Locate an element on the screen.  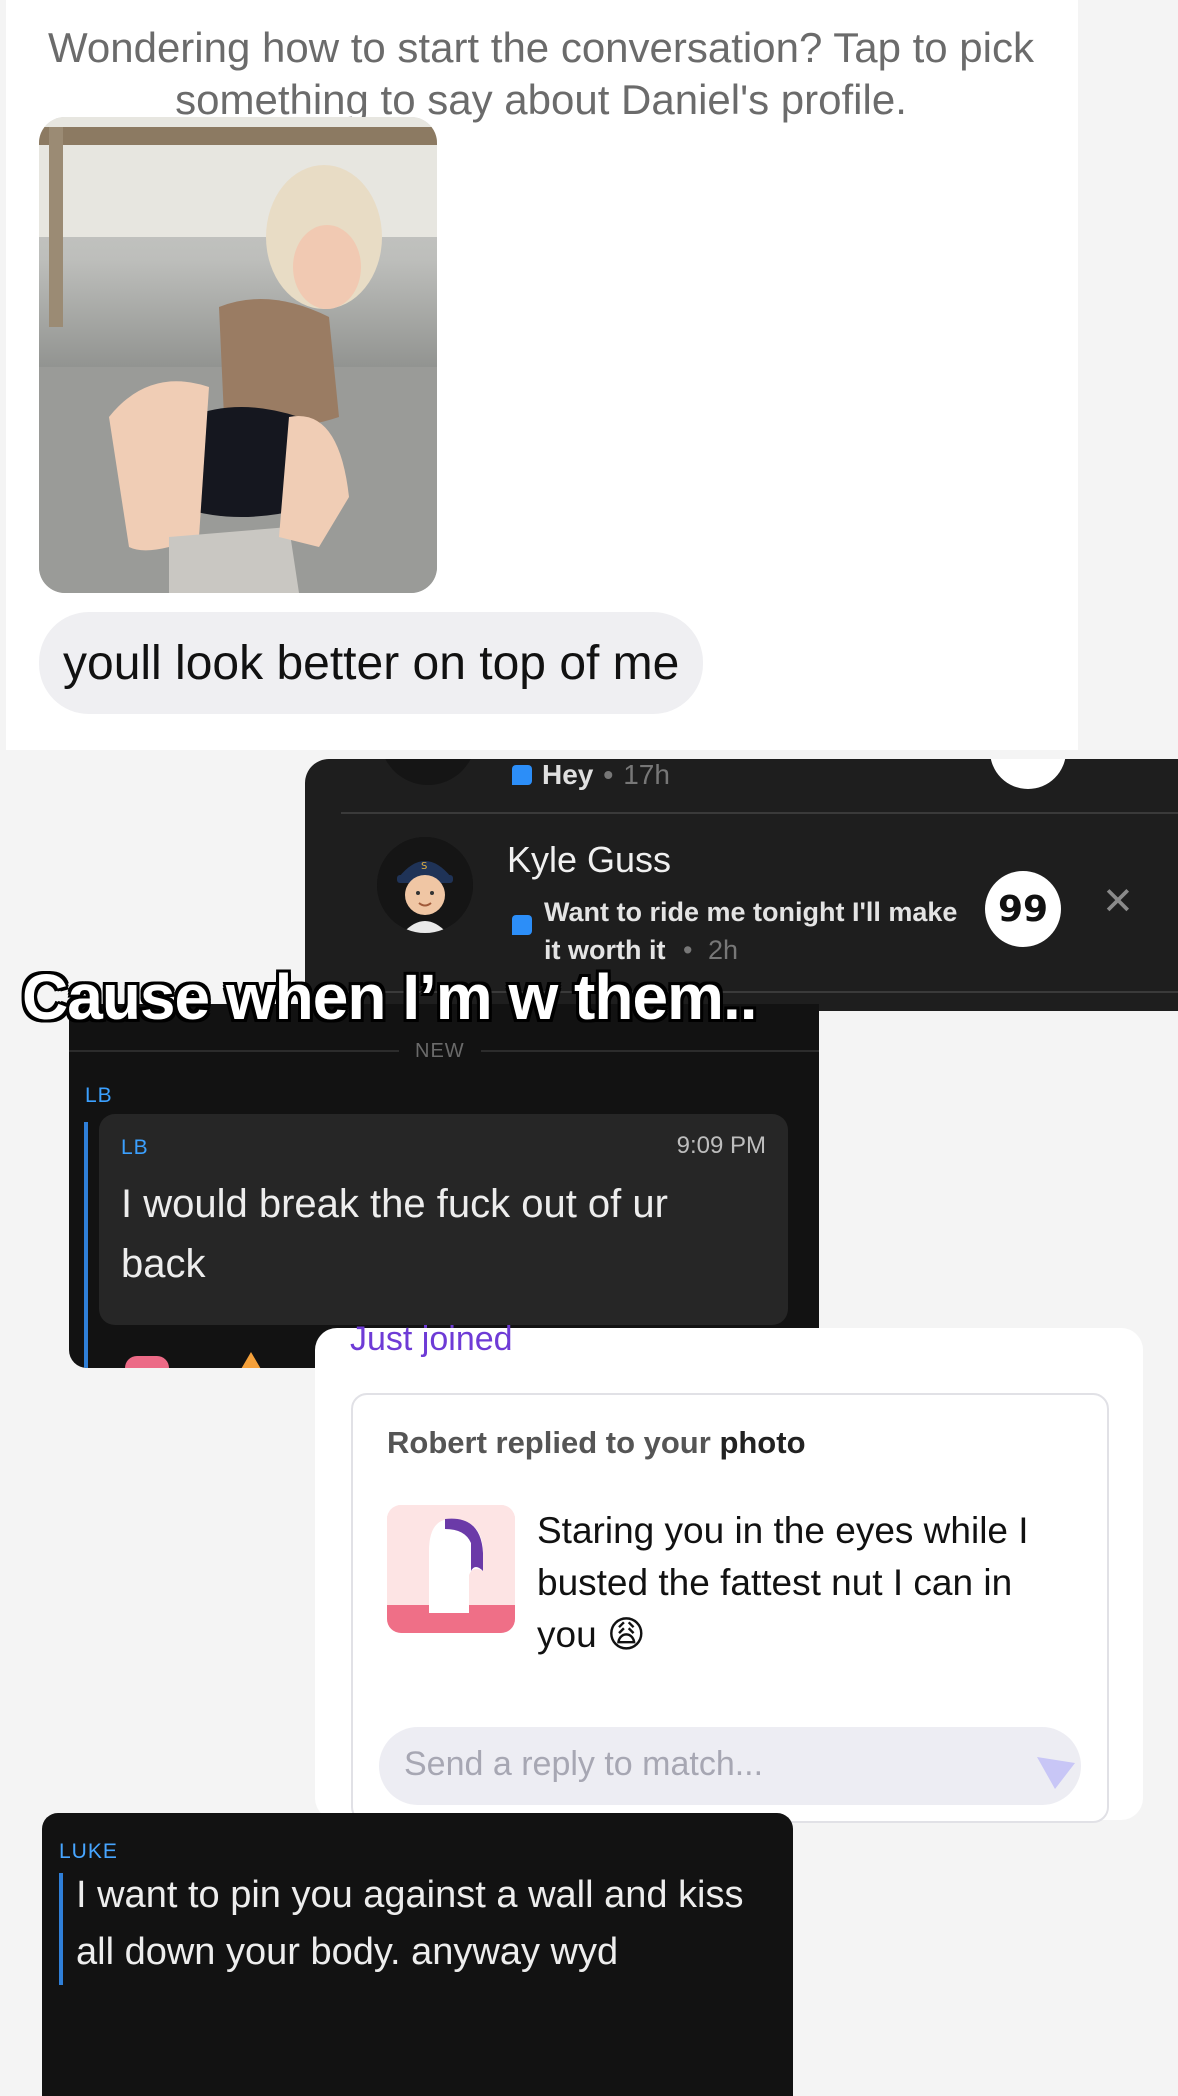
sender-label: LUKE is located at coordinates (88, 1851).